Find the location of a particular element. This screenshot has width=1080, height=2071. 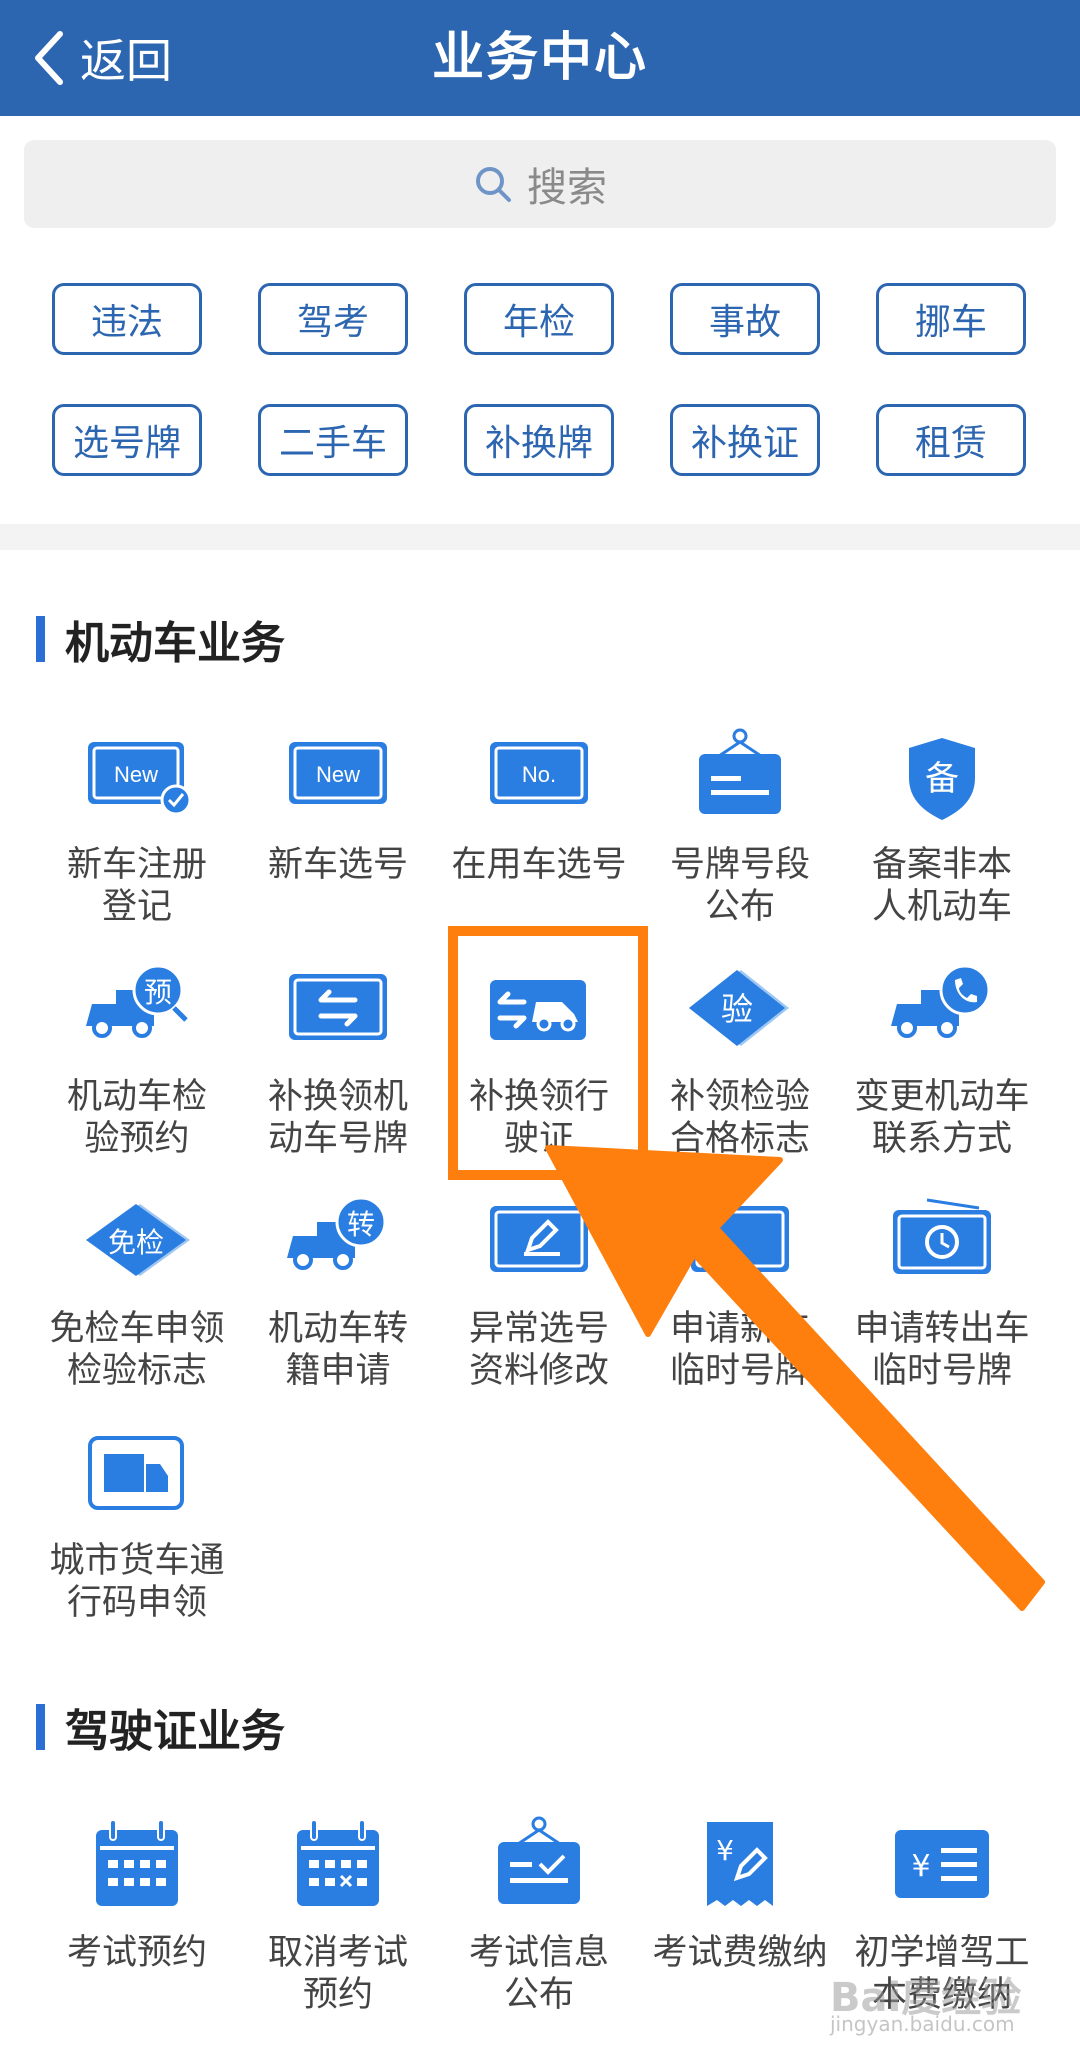

service-label: 补换领机 动车号牌 is located at coordinates (337, 1118).